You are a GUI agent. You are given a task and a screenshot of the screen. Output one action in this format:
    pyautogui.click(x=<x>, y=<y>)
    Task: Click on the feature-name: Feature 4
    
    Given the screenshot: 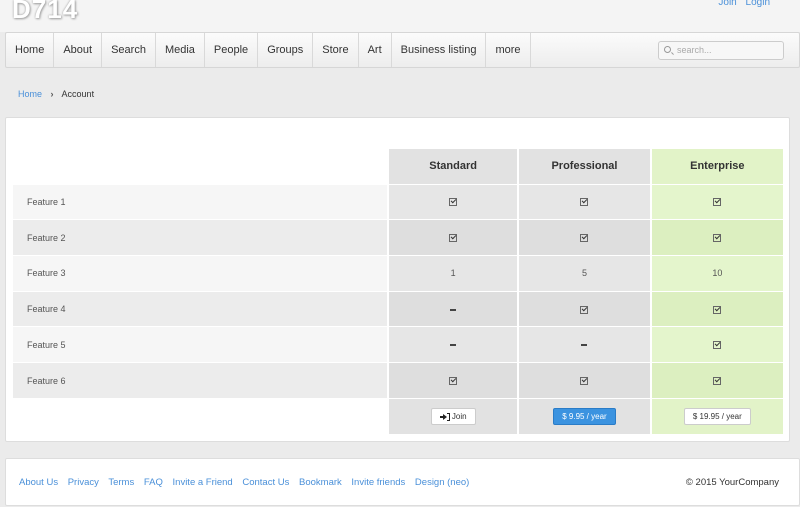 What is the action you would take?
    pyautogui.click(x=200, y=308)
    